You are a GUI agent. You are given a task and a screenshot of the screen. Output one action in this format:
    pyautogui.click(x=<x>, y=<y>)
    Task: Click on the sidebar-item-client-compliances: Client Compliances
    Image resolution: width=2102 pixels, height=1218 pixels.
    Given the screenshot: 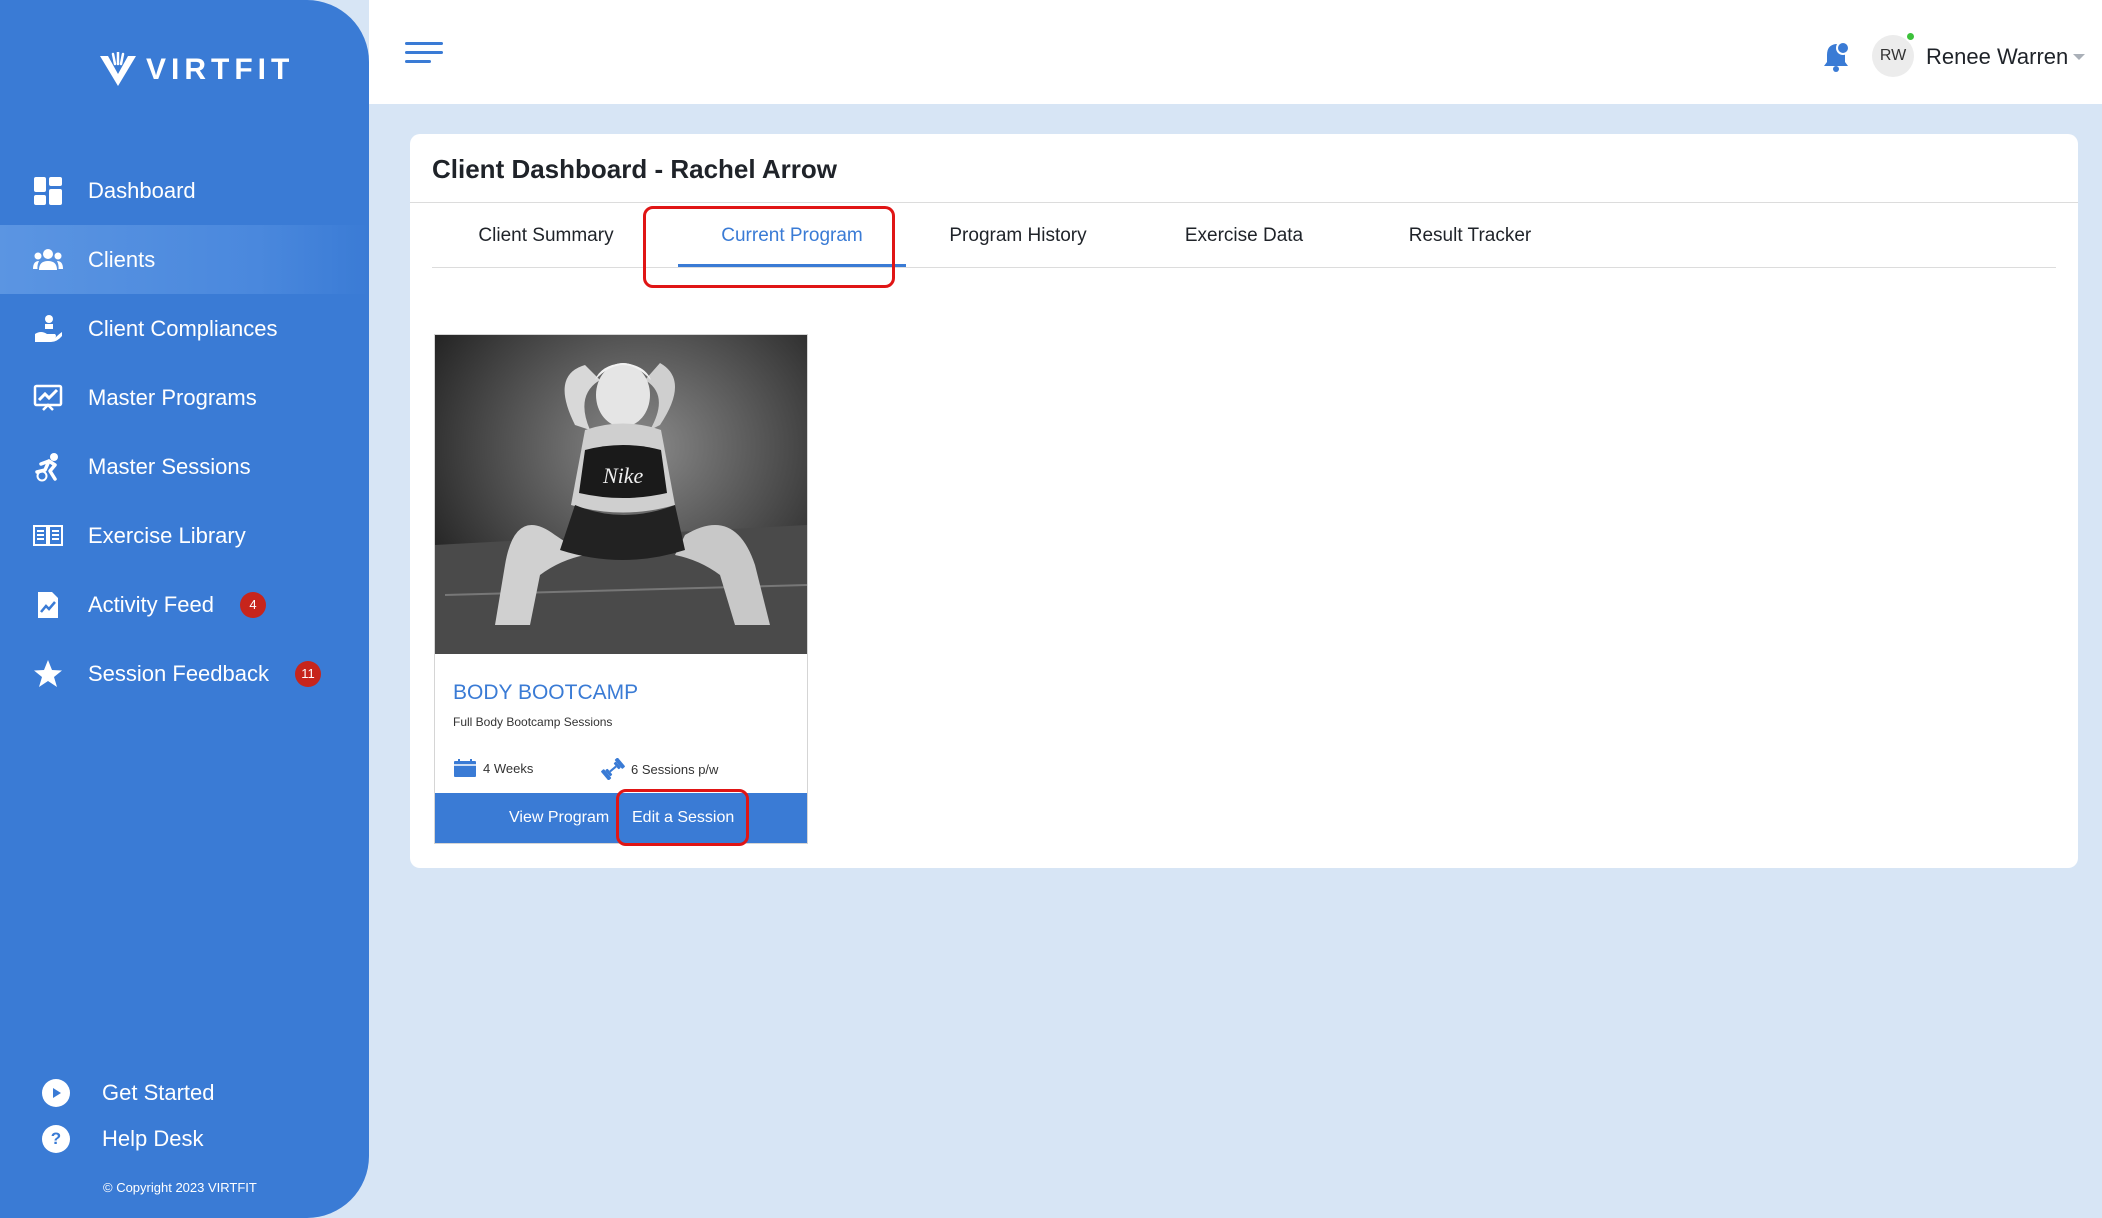 What is the action you would take?
    pyautogui.click(x=184, y=328)
    